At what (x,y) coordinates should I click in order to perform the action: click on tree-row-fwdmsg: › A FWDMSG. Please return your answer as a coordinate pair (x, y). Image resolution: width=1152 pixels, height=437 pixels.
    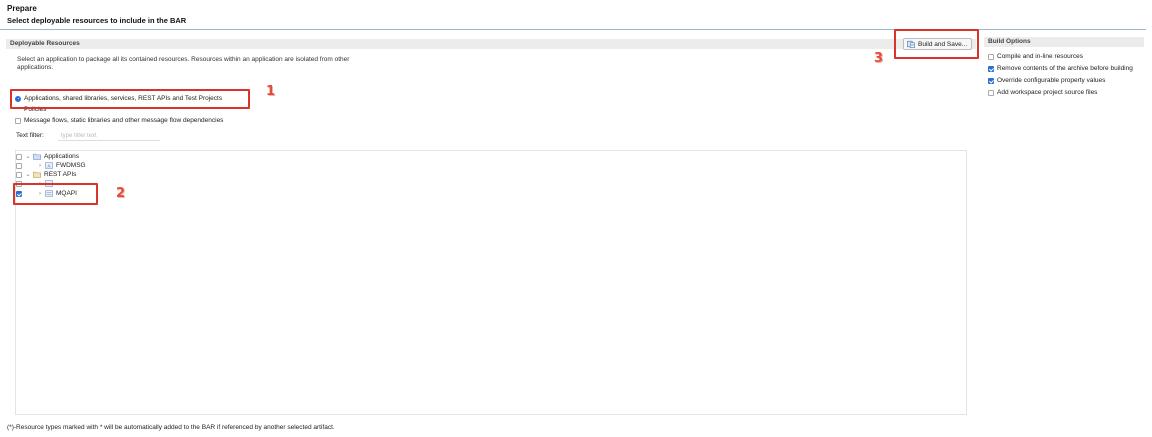
    Looking at the image, I should click on (51, 165).